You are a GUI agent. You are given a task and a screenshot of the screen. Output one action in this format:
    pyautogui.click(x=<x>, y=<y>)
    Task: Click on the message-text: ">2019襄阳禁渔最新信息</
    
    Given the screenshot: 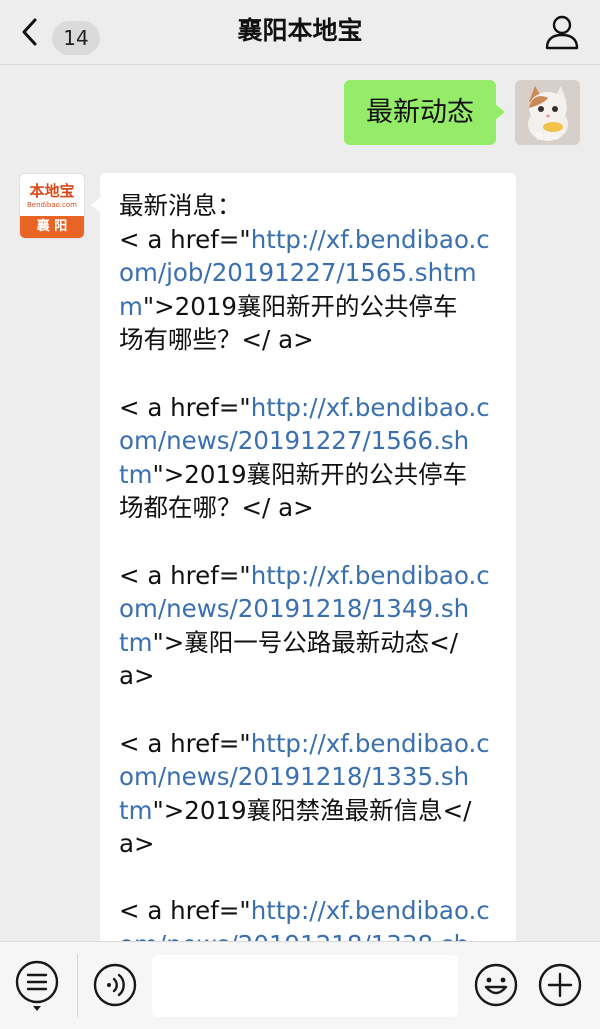 What is the action you would take?
    pyautogui.click(x=312, y=810)
    